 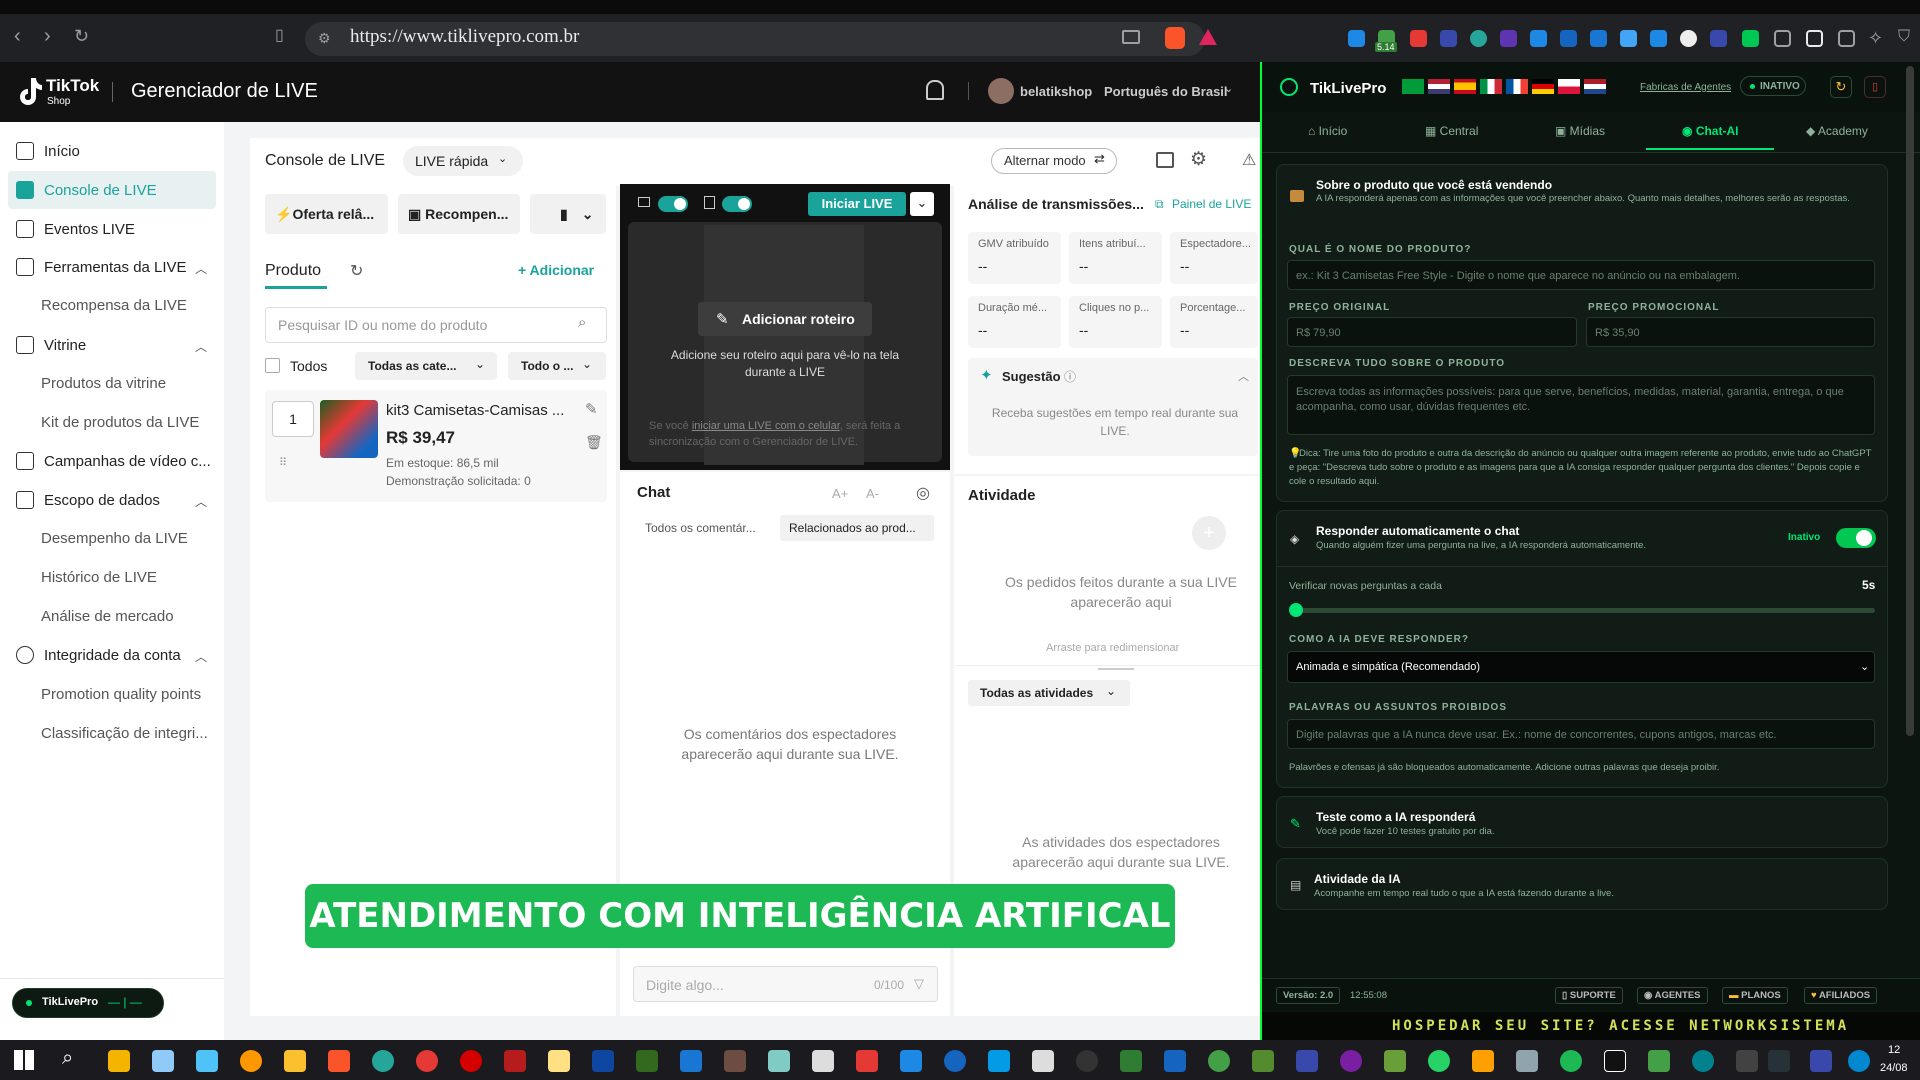 What do you see at coordinates (556, 270) in the screenshot?
I see `add-product-button: + Adicionar` at bounding box center [556, 270].